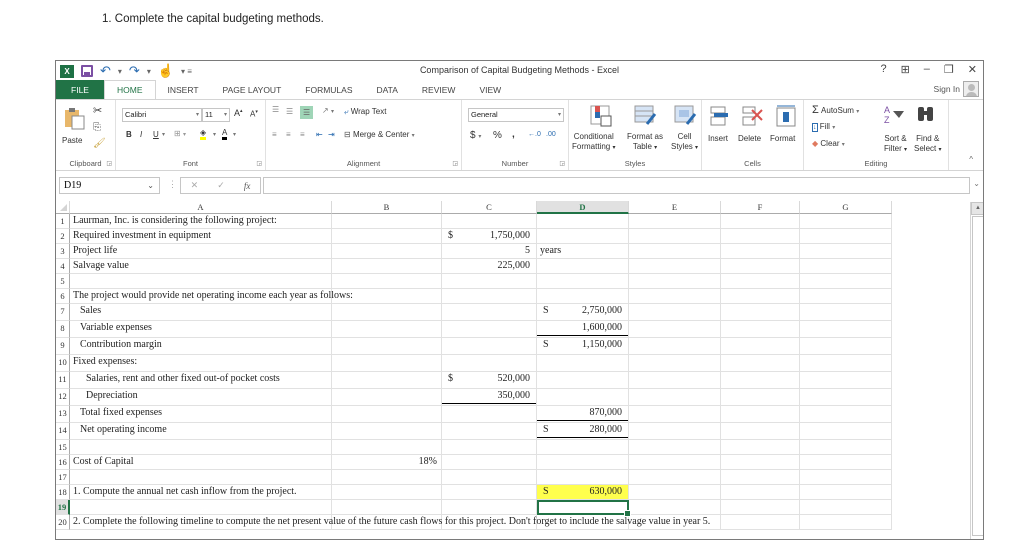  What do you see at coordinates (583, 266) in the screenshot?
I see `cell-d4` at bounding box center [583, 266].